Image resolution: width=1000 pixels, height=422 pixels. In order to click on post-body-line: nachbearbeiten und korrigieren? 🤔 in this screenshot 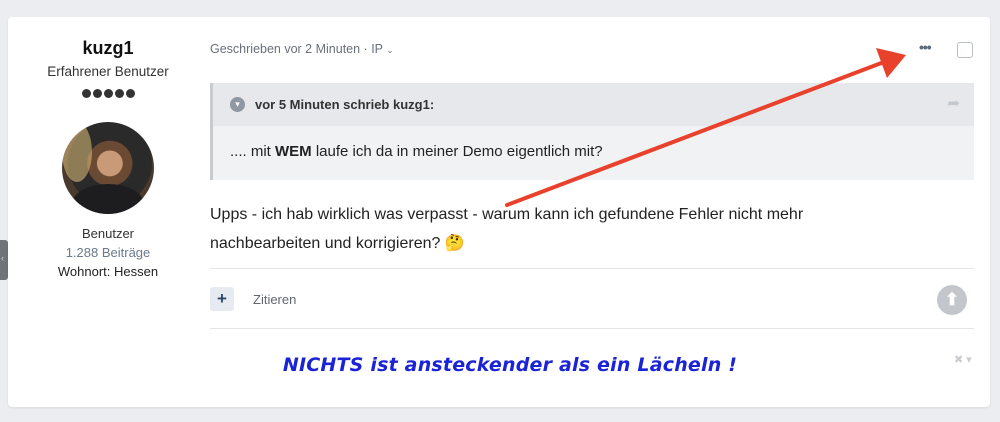, I will do `click(337, 243)`.